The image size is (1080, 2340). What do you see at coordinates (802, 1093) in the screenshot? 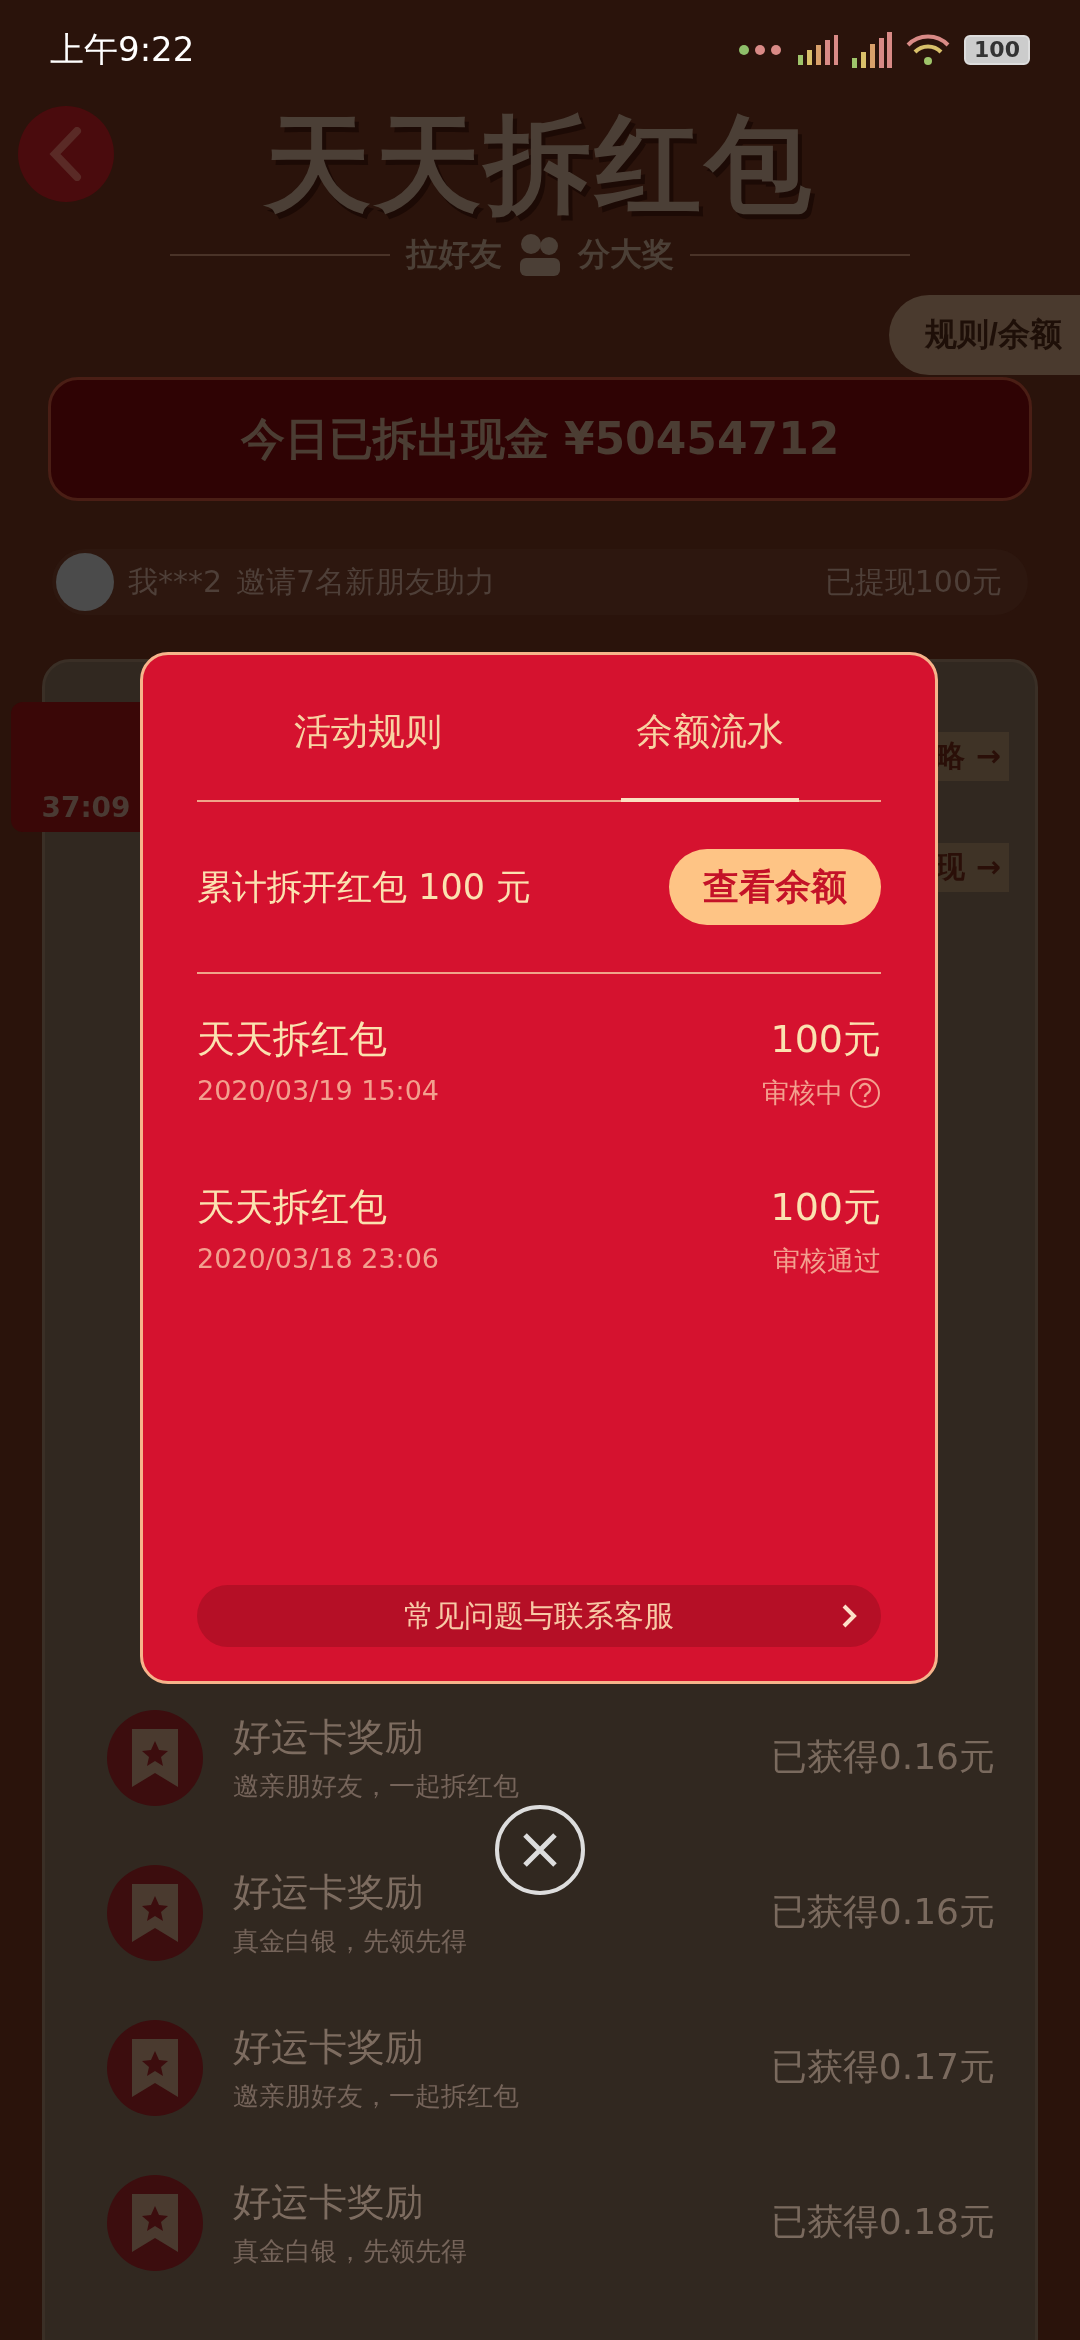
I see `record-status: 审核中` at bounding box center [802, 1093].